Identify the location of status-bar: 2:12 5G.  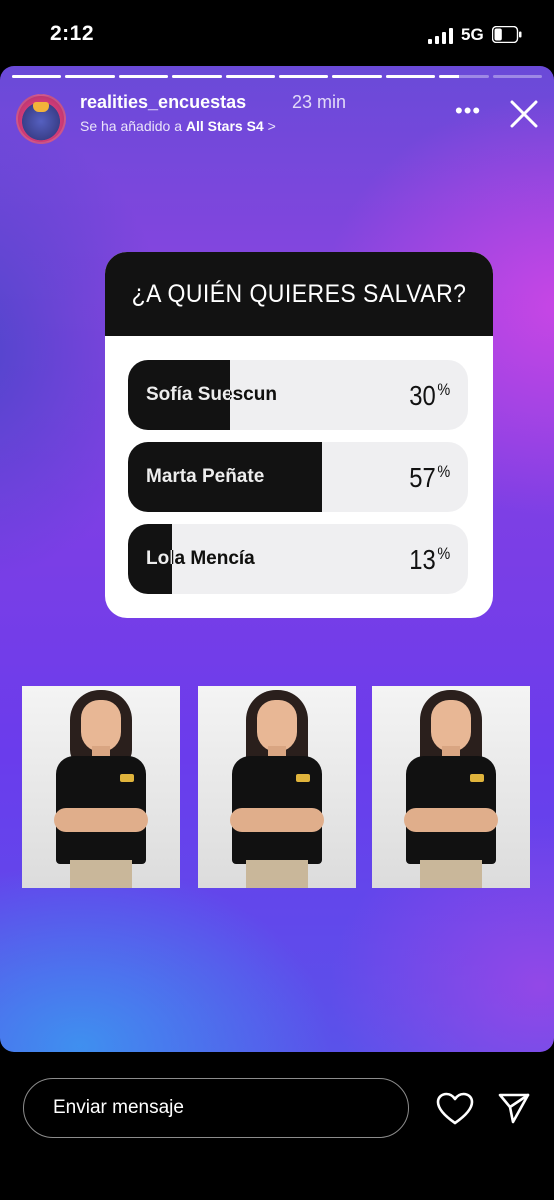
(277, 33).